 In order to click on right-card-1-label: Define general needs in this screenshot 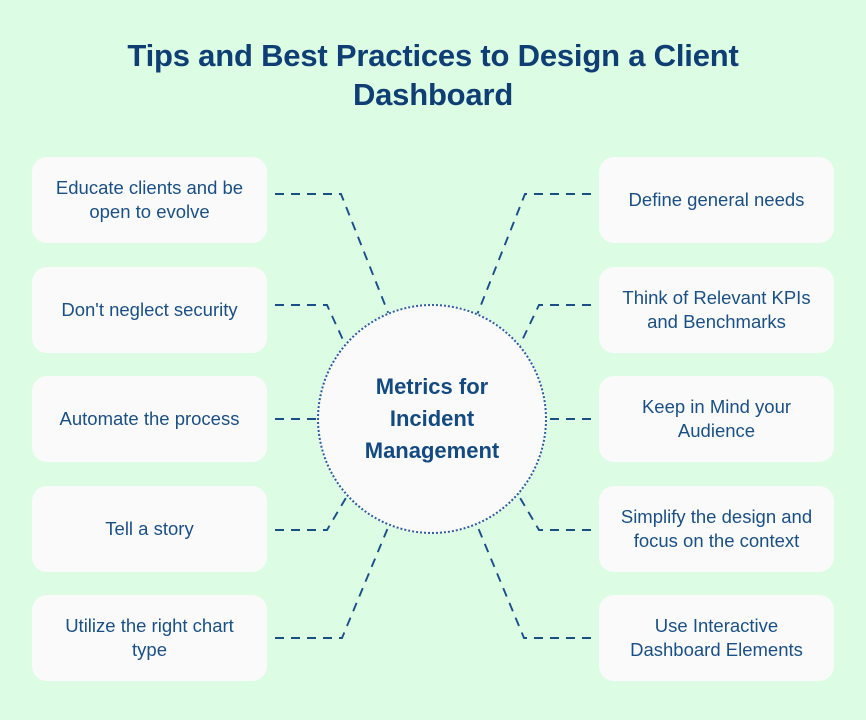, I will do `click(716, 199)`.